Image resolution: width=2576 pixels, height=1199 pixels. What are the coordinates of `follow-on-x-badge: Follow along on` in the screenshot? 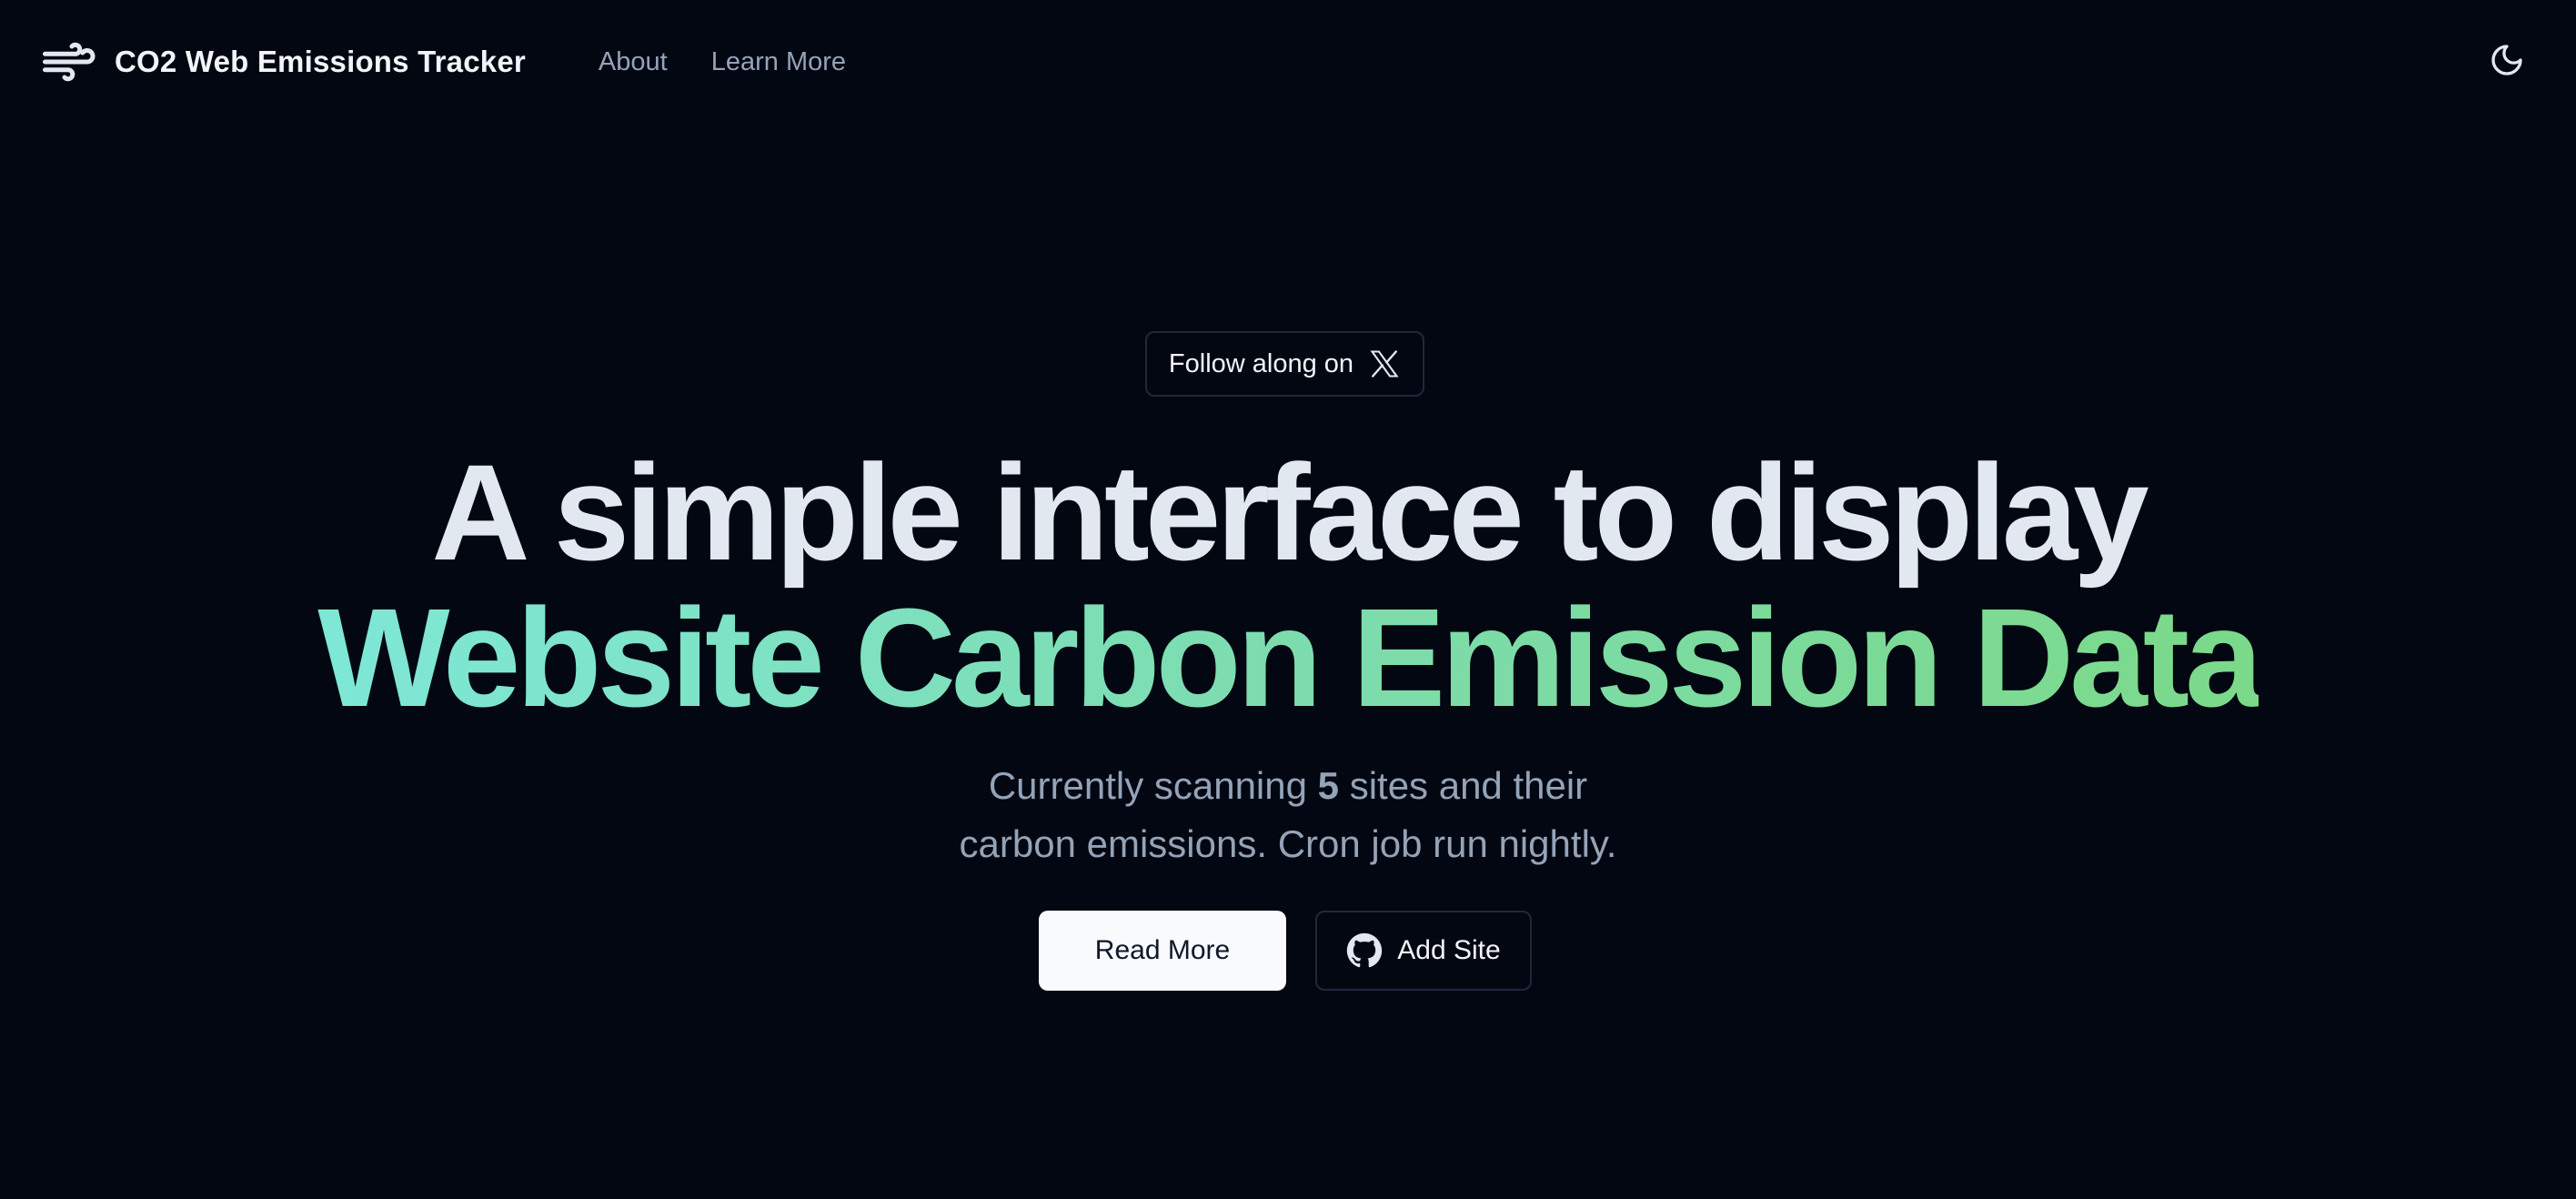 It's located at (1284, 364).